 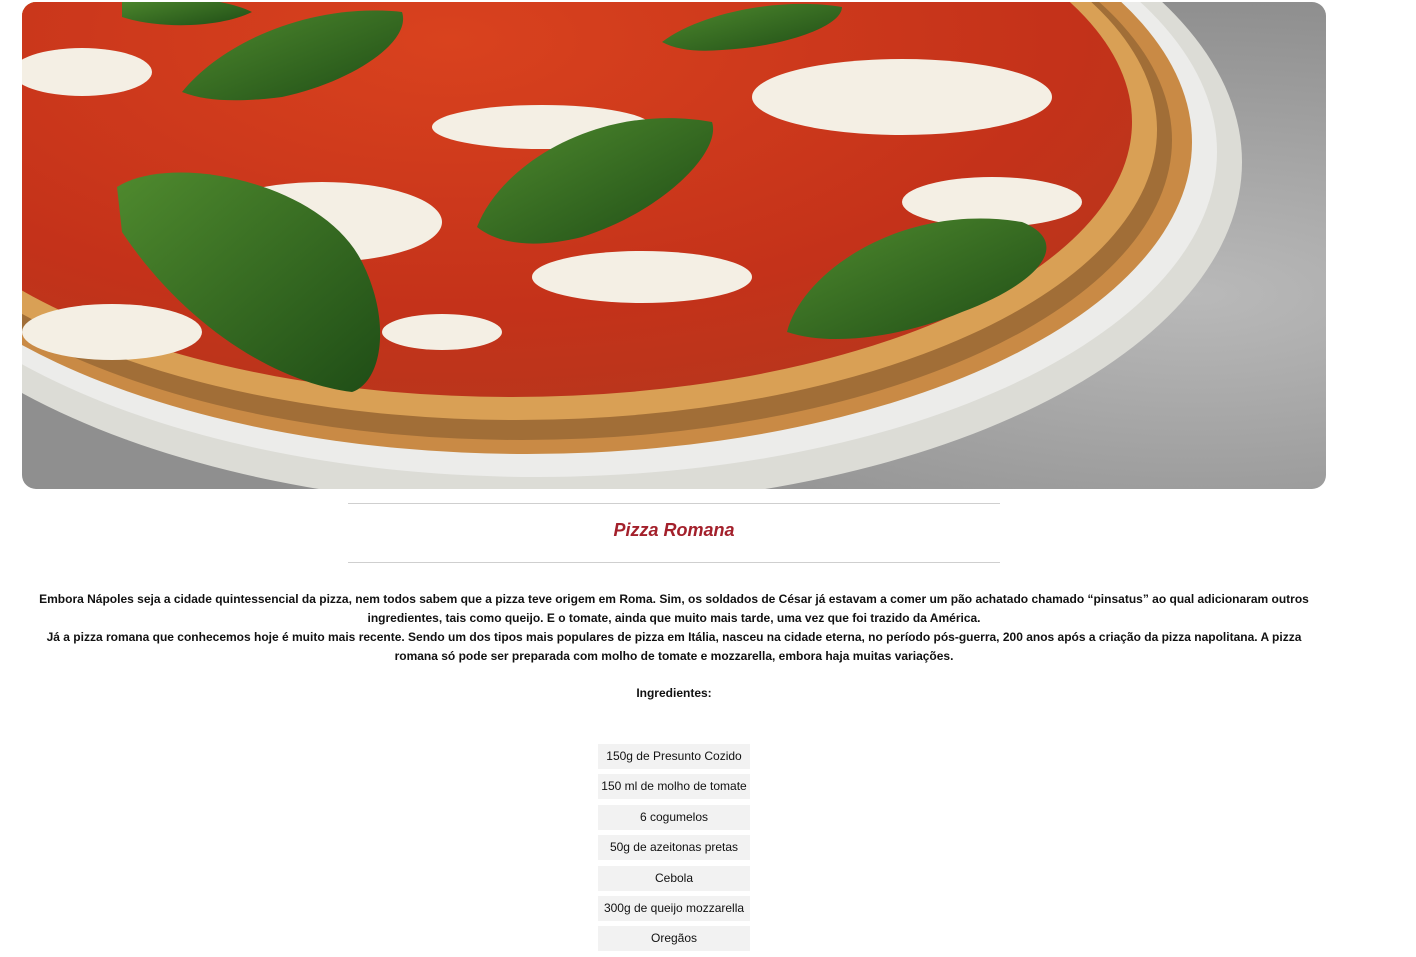 What do you see at coordinates (674, 756) in the screenshot?
I see `ingredient-item: 150g de Presunto Cozido` at bounding box center [674, 756].